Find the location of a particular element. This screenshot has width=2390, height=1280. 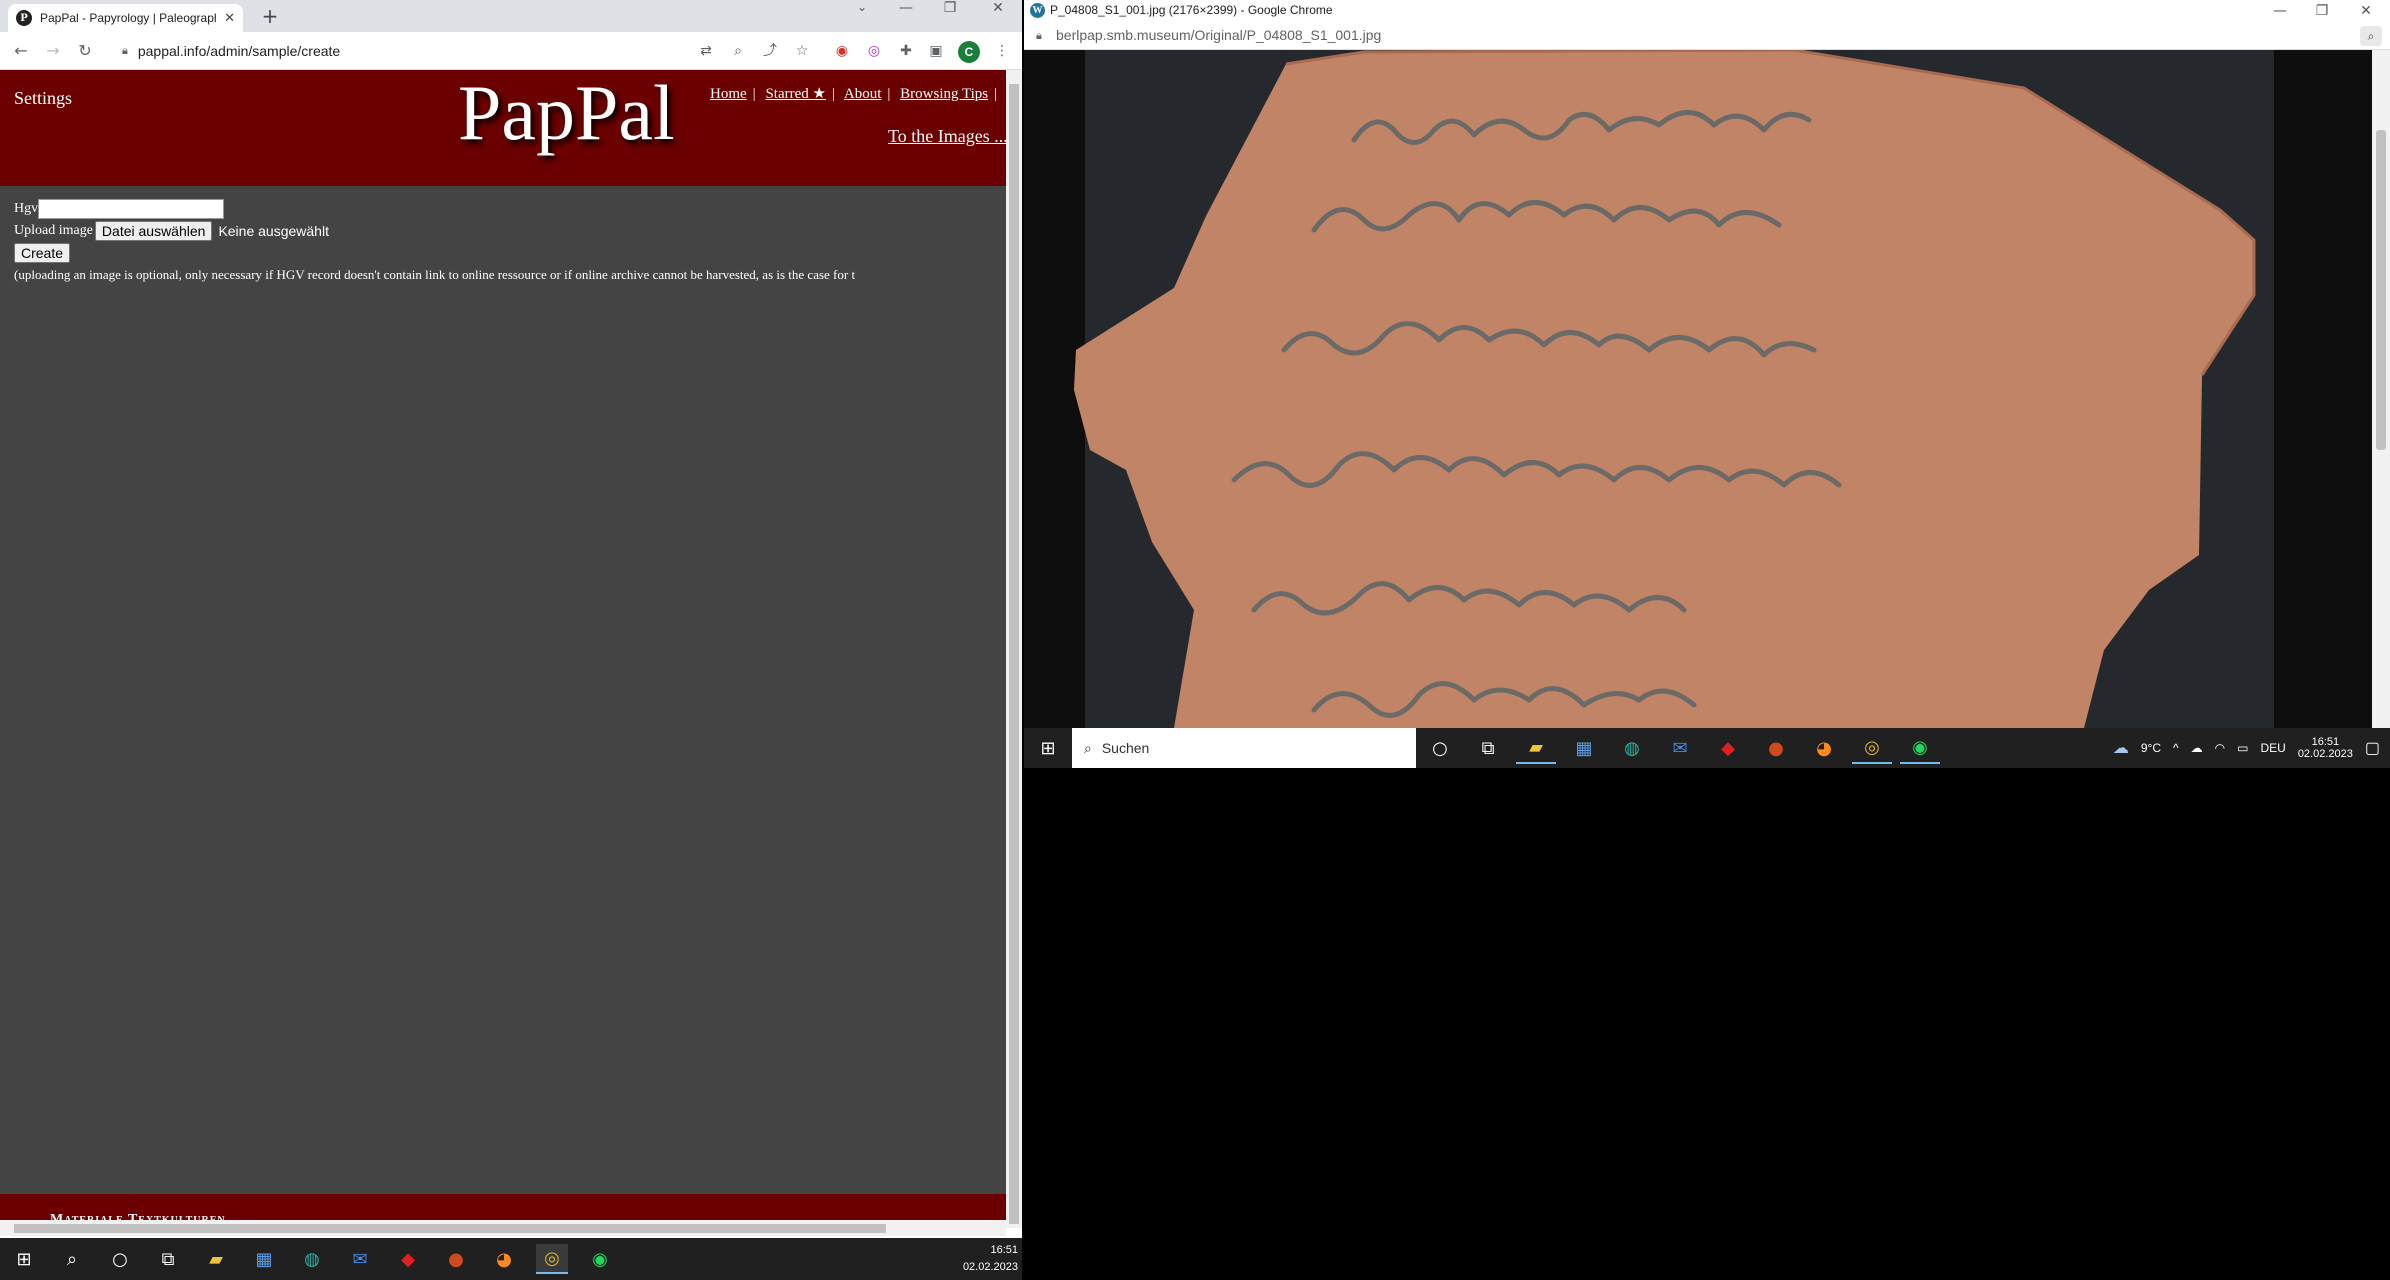

horizontal-scrollbar is located at coordinates (503, 1228).